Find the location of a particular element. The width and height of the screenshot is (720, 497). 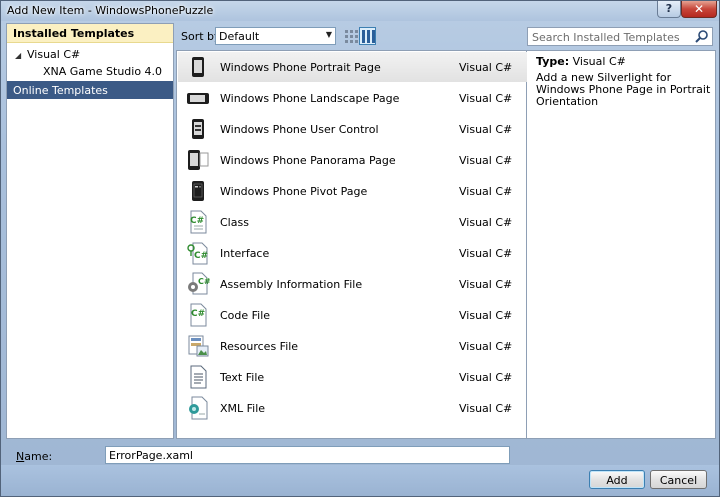

installed-templates-header: Installed Templates is located at coordinates (90, 33).